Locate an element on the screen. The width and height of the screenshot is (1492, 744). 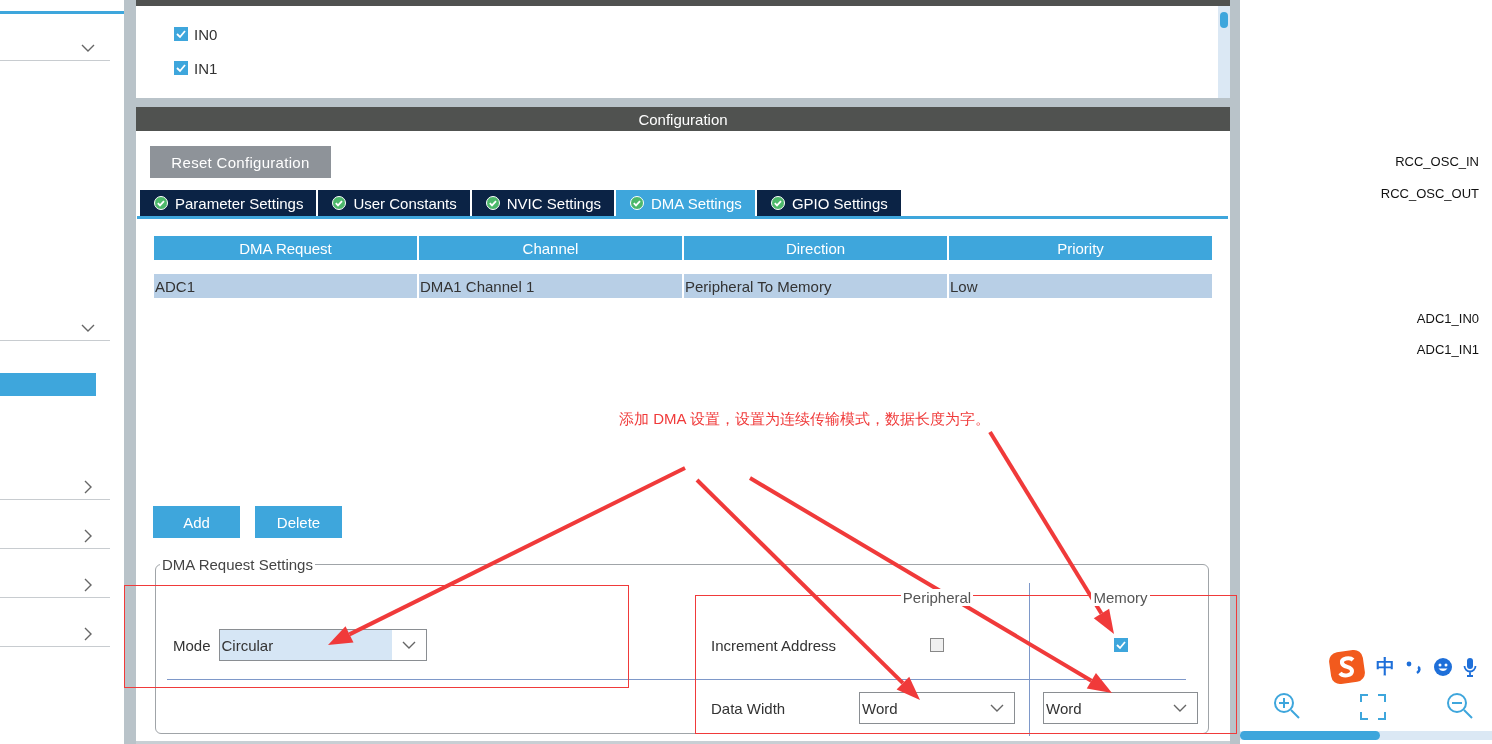
column-label: Peripheral is located at coordinates (937, 597).